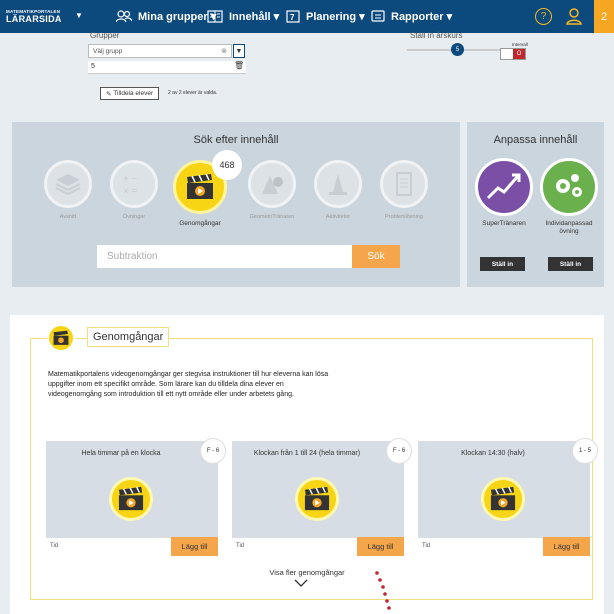  I want to click on gears-icon, so click(569, 185).